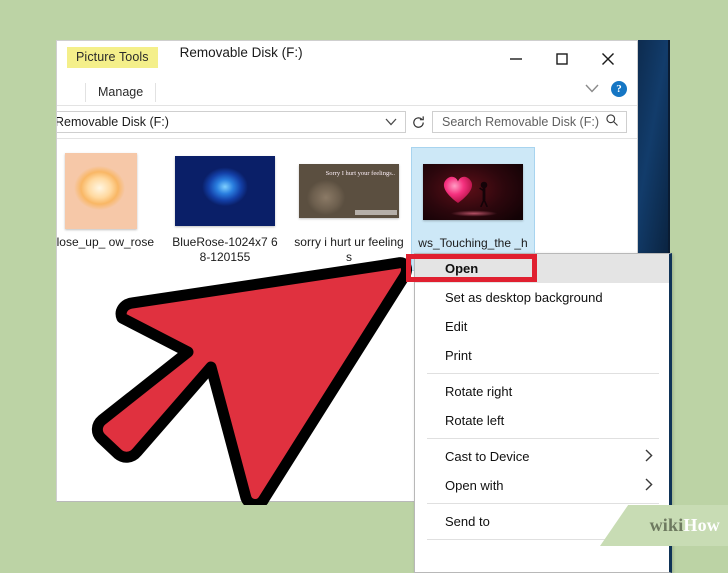  What do you see at coordinates (701, 525) in the screenshot?
I see `watermark-how: How` at bounding box center [701, 525].